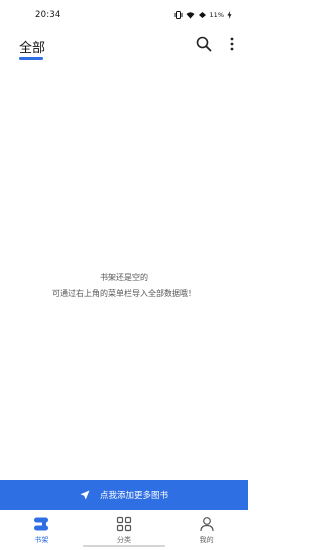  I want to click on empty-state-title: 书架还是空的, so click(124, 277).